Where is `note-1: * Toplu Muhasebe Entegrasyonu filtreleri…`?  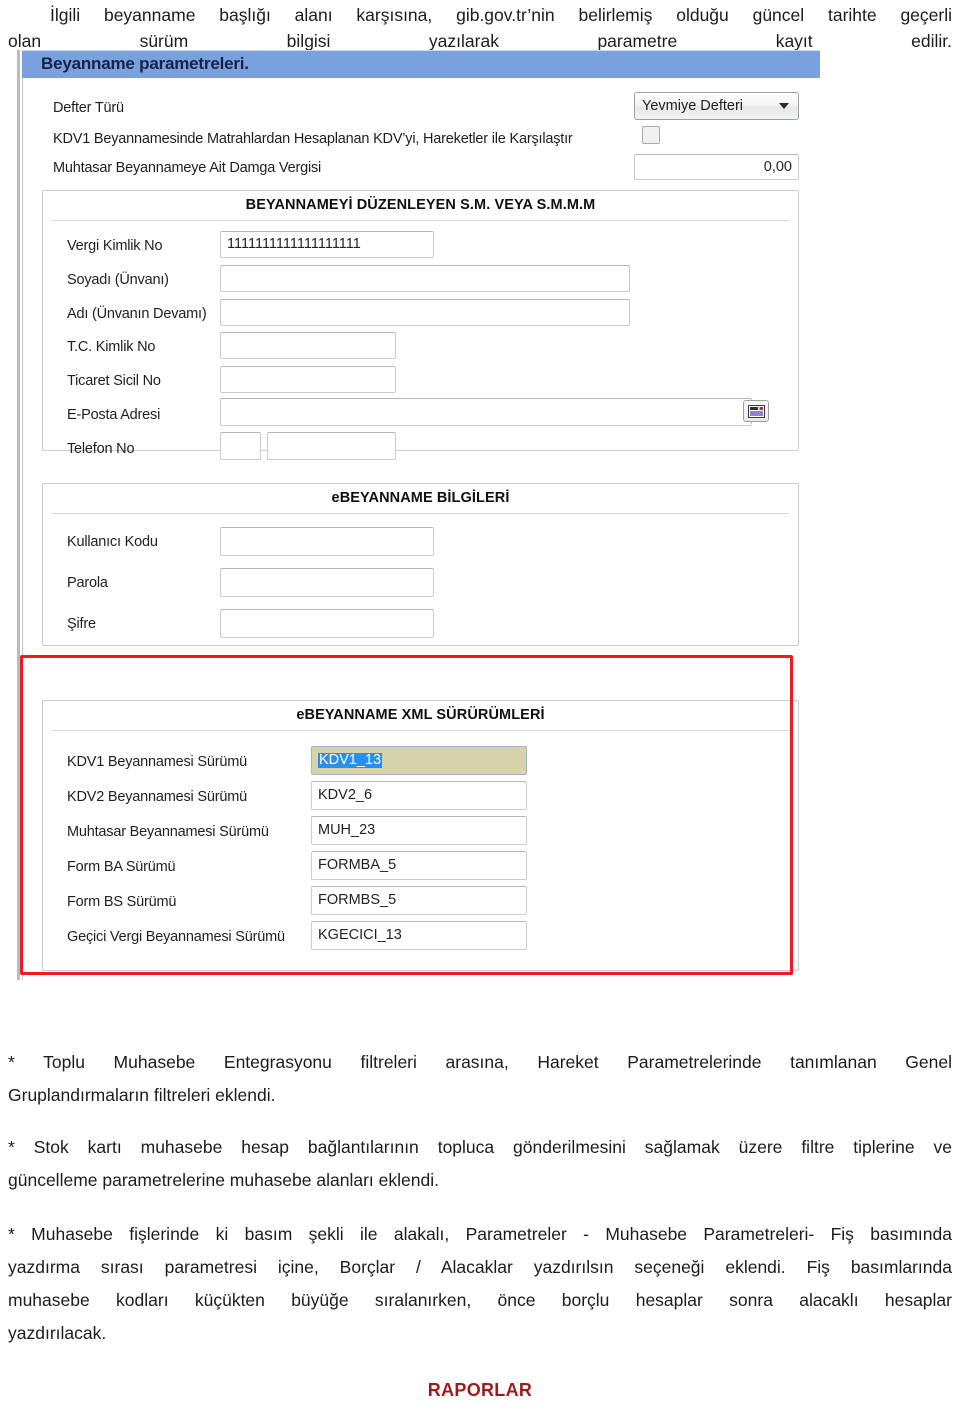 note-1: * Toplu Muhasebe Entegrasyonu filtreleri… is located at coordinates (480, 1079).